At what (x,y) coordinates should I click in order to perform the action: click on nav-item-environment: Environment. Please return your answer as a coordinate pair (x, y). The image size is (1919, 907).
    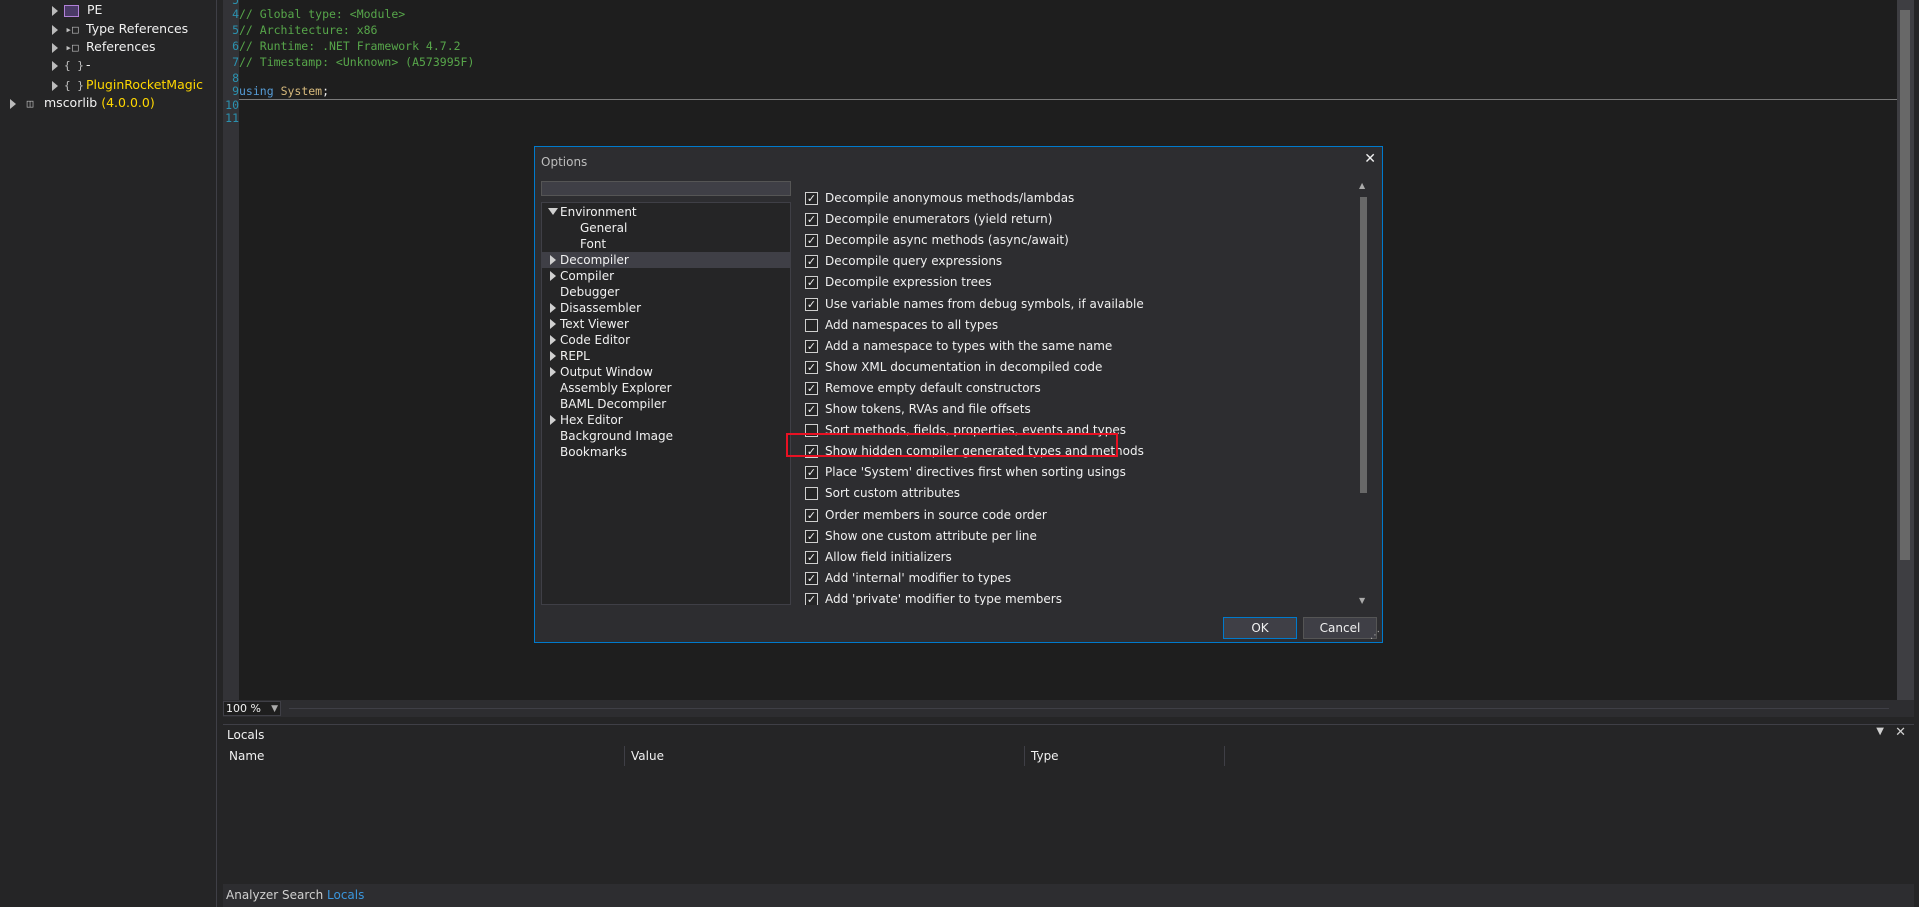
    Looking at the image, I should click on (666, 212).